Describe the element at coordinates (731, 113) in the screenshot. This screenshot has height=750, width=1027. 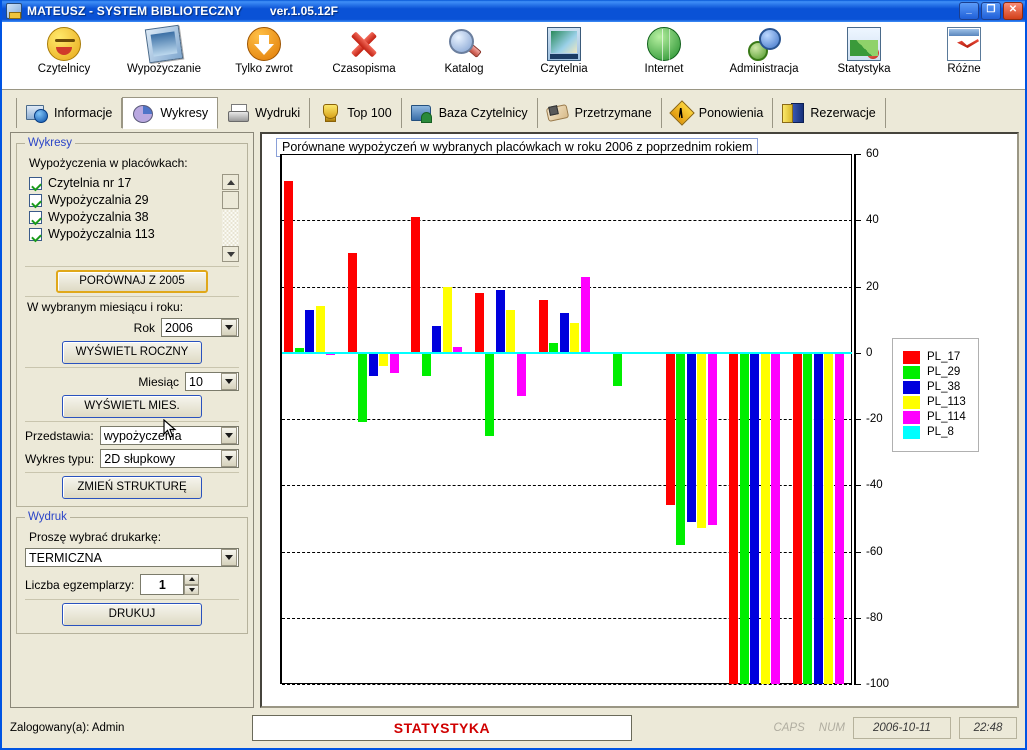
I see `tab-label: Ponowienia` at that location.